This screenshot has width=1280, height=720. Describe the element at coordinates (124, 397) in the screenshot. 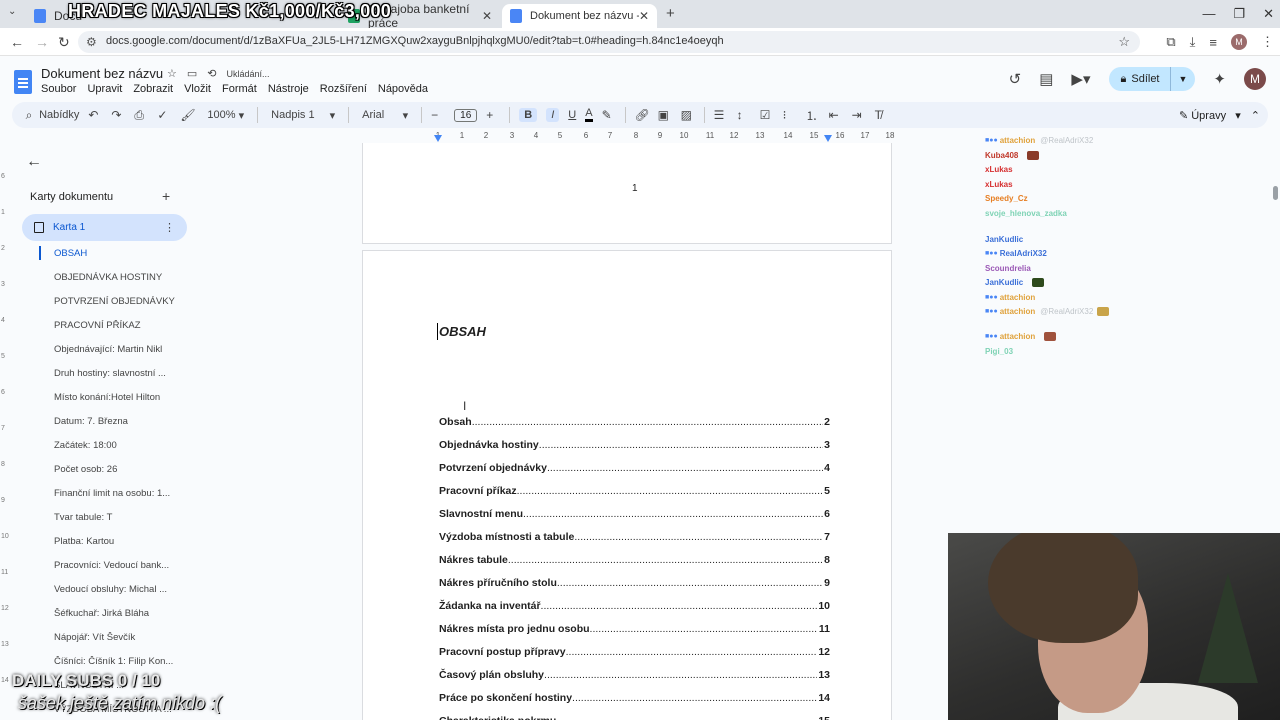

I see `outline-item: Místo konání:Hotel Hilton` at that location.